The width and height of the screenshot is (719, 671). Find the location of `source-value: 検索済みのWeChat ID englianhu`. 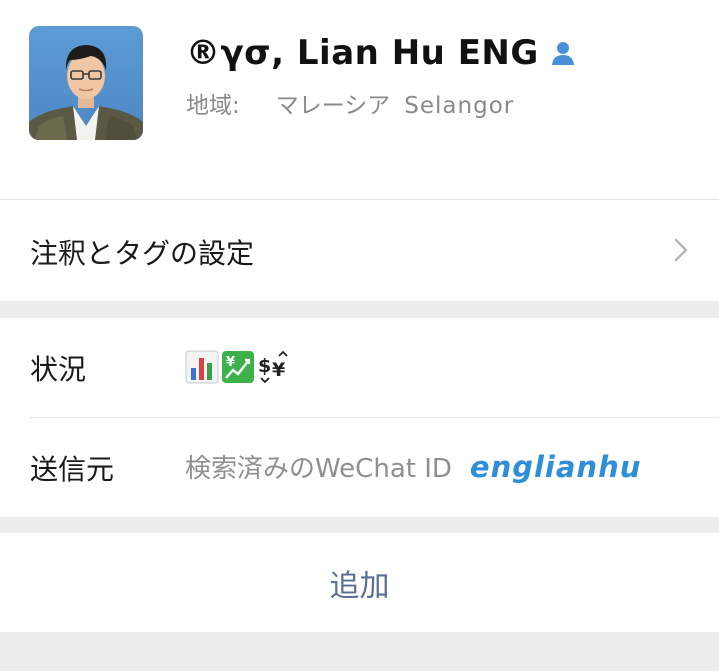

source-value: 検索済みのWeChat ID englianhu is located at coordinates (413, 466).